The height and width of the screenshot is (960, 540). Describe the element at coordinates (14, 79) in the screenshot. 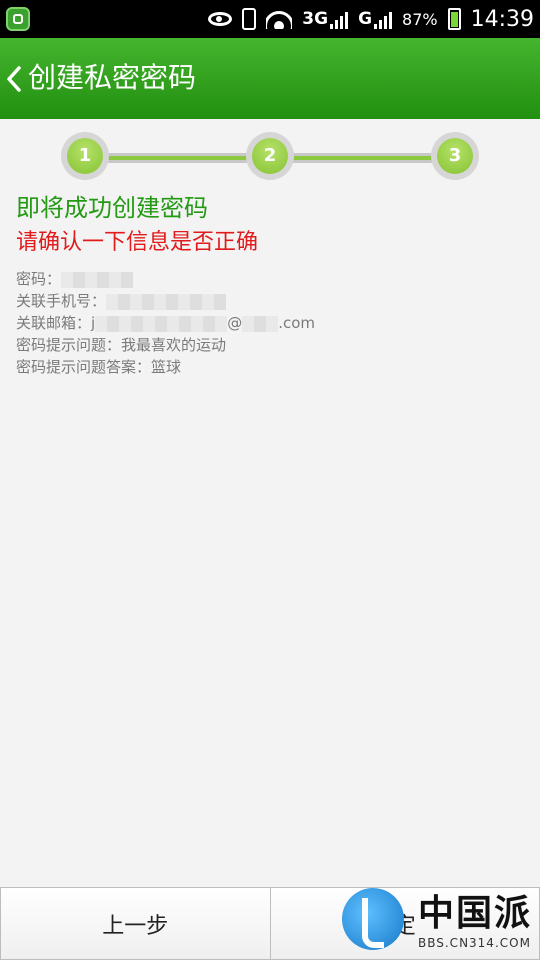

I see `chevron-left-icon` at that location.